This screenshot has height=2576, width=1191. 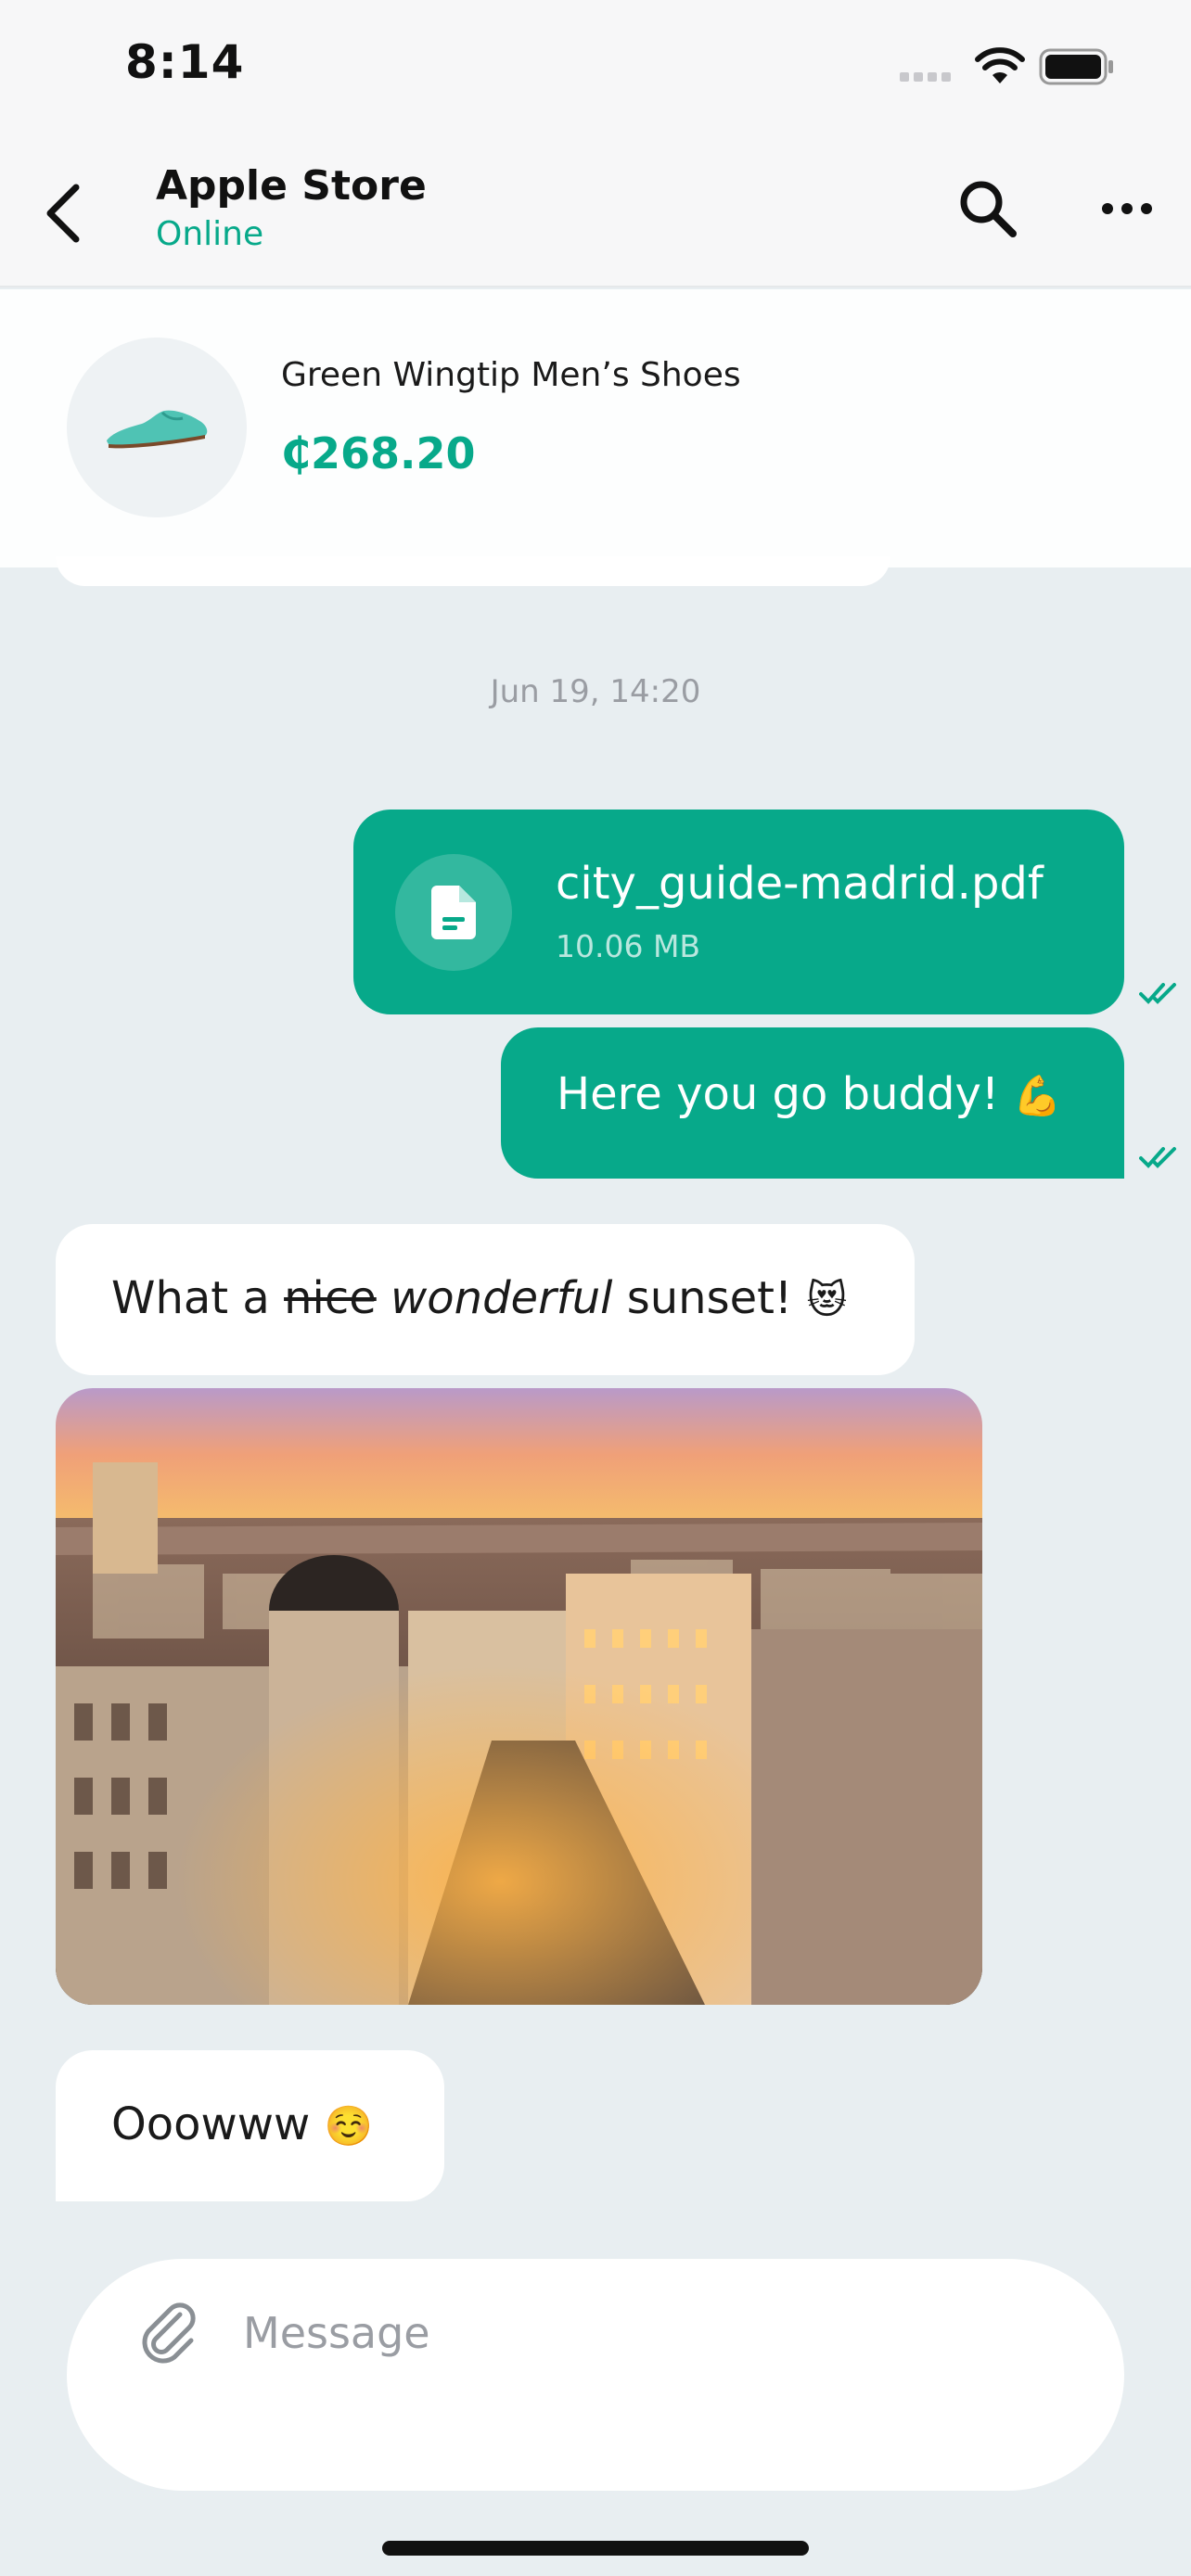 I want to click on battery-icon, so click(x=1076, y=66).